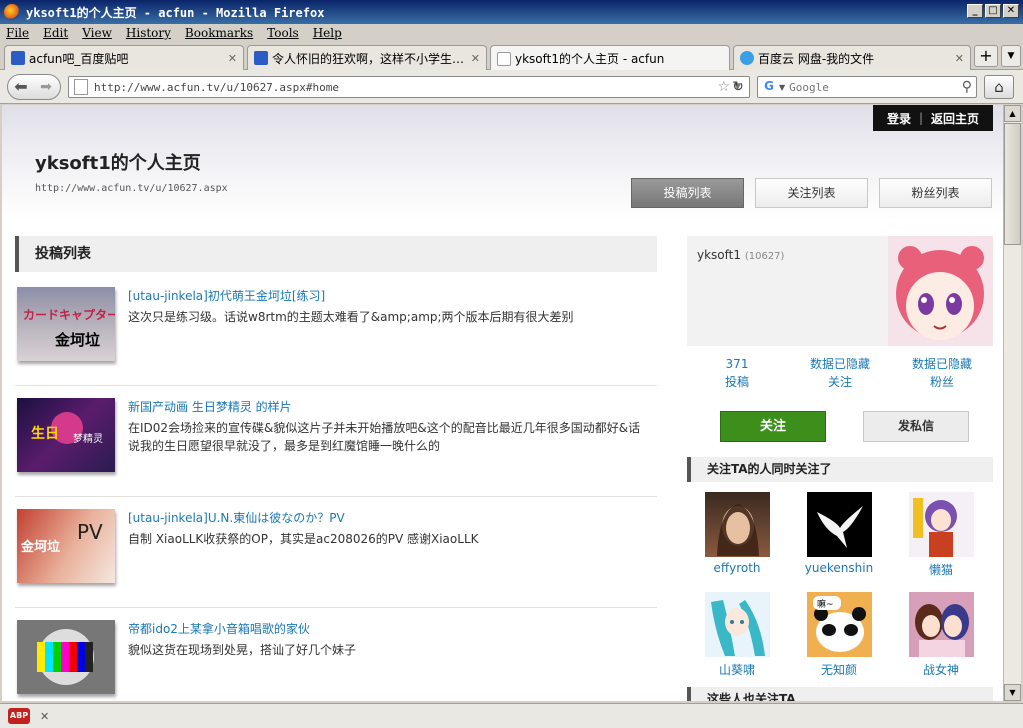 The height and width of the screenshot is (728, 1023). I want to click on scrollbar-thumb, so click(1012, 184).